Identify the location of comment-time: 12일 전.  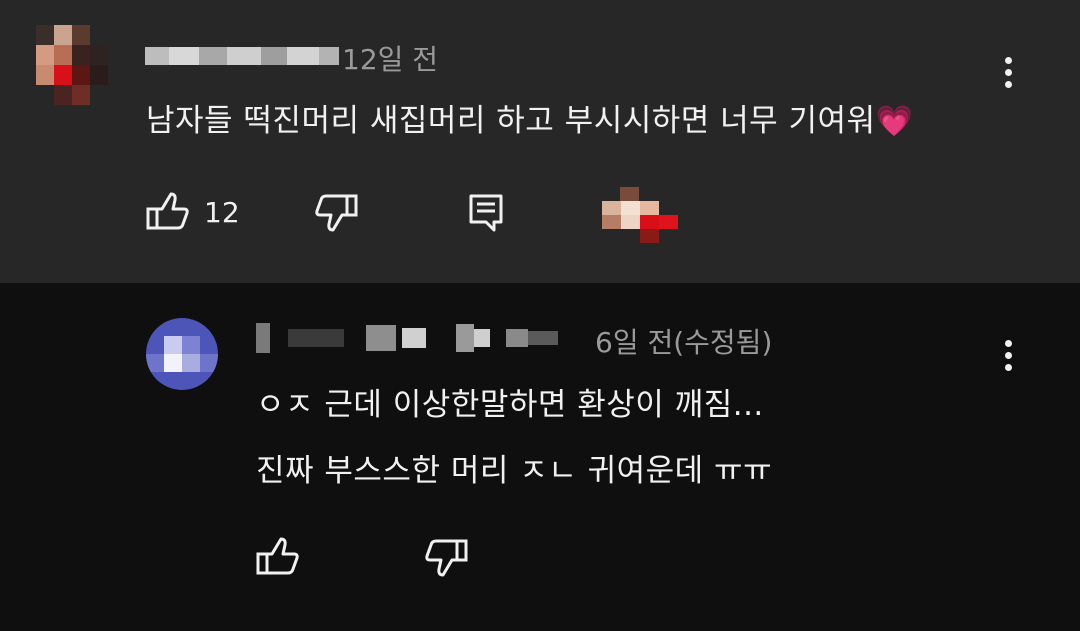
(390, 59).